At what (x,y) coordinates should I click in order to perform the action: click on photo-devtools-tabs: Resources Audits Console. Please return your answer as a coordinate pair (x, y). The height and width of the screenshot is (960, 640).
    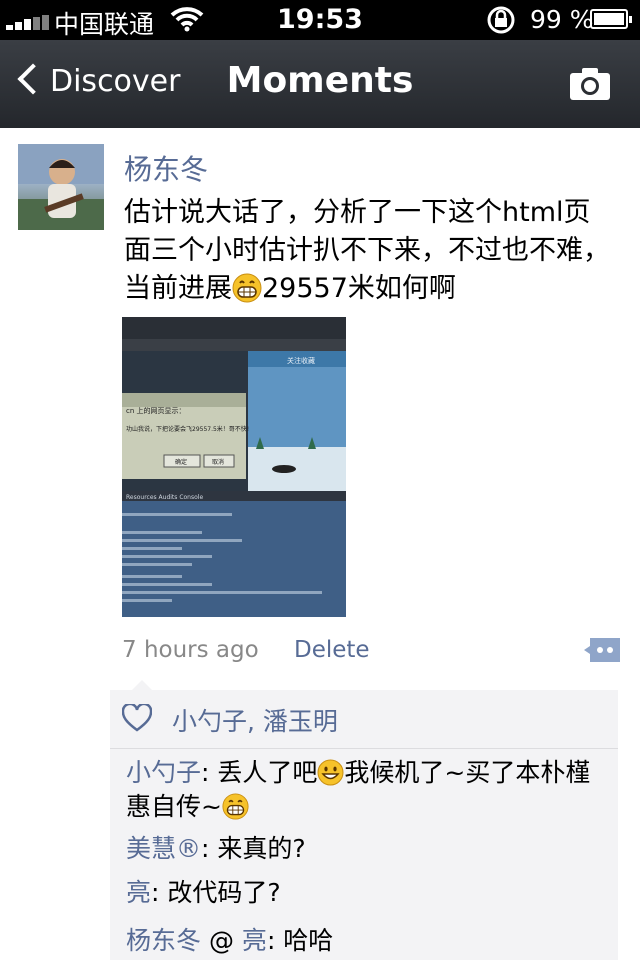
    Looking at the image, I should click on (164, 497).